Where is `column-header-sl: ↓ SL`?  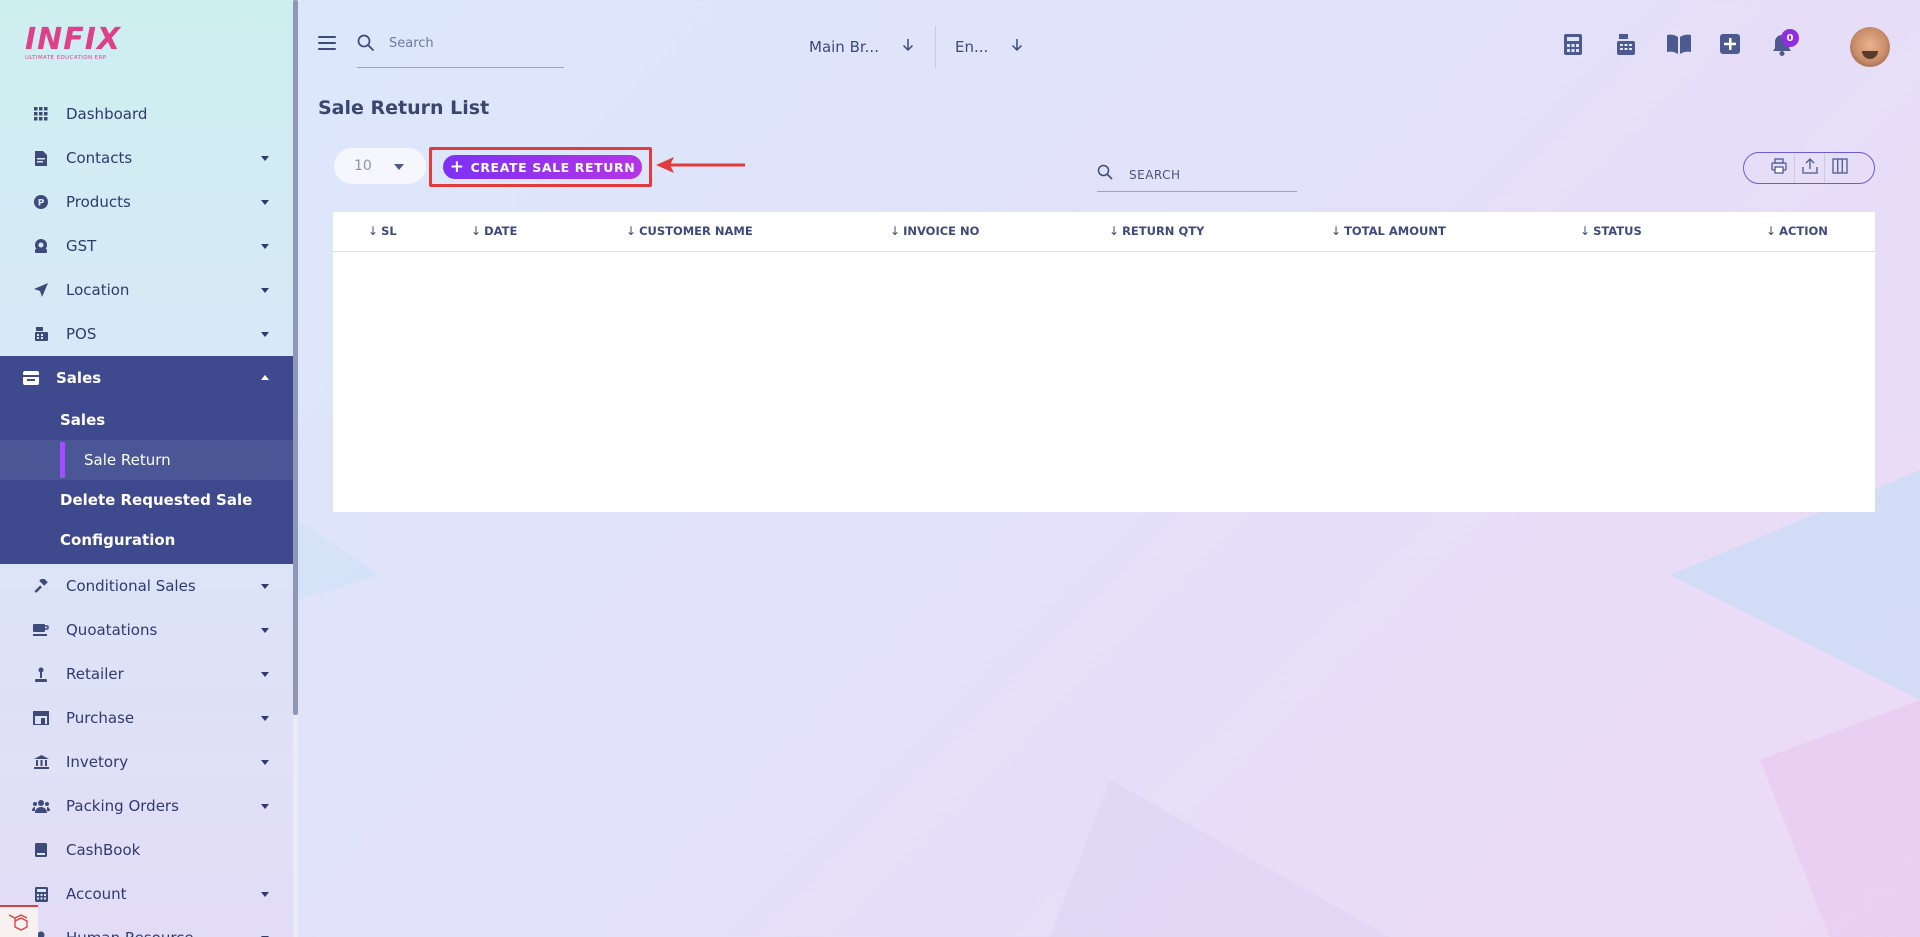
column-header-sl: ↓ SL is located at coordinates (382, 231).